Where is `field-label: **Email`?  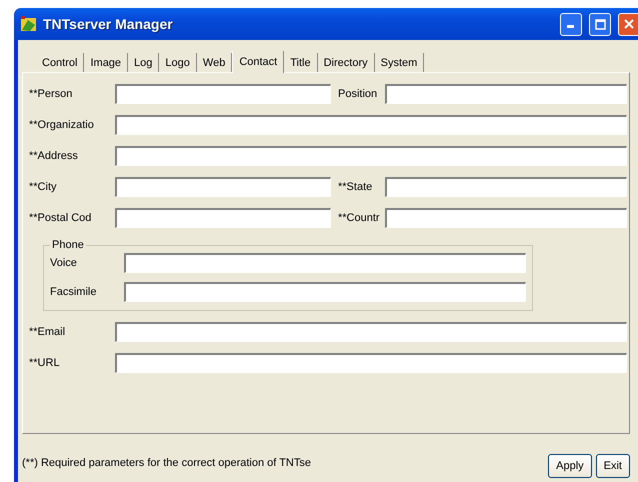
field-label: **Email is located at coordinates (47, 332).